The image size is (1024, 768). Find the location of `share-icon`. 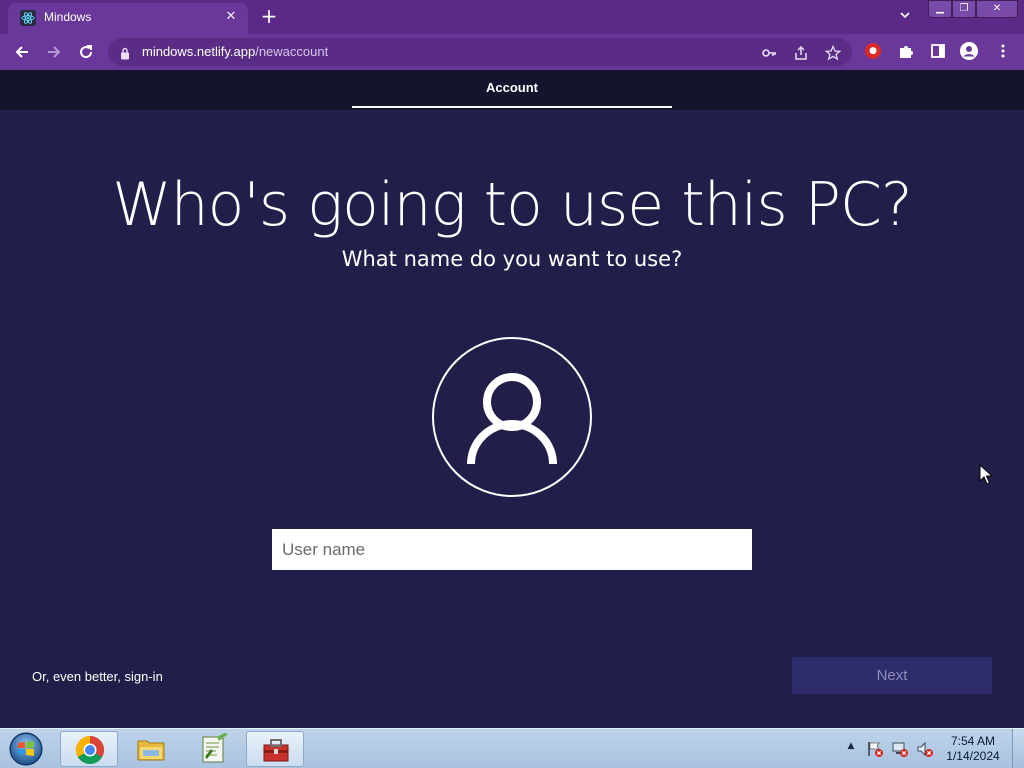

share-icon is located at coordinates (801, 53).